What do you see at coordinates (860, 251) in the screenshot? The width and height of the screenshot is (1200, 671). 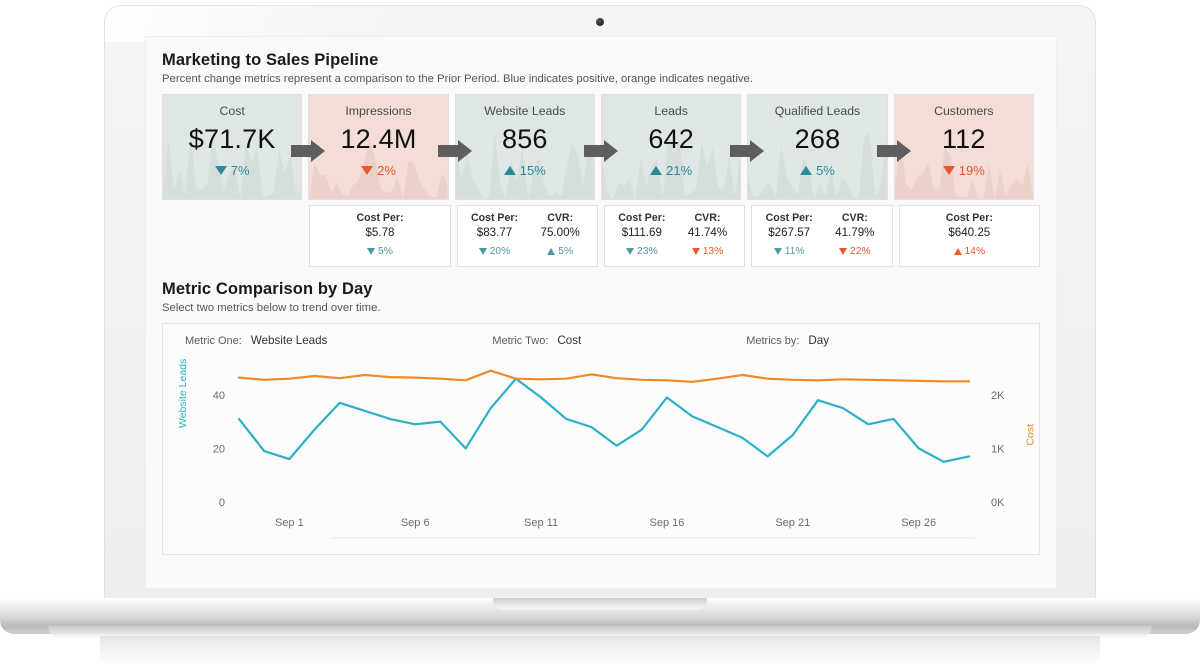 I see `sub-metric-delta-value: 22%` at bounding box center [860, 251].